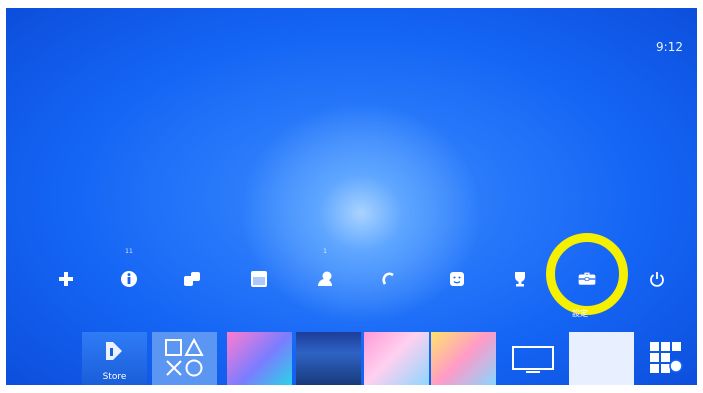 The height and width of the screenshot is (393, 703). I want to click on settings-highlight-circle, so click(587, 274).